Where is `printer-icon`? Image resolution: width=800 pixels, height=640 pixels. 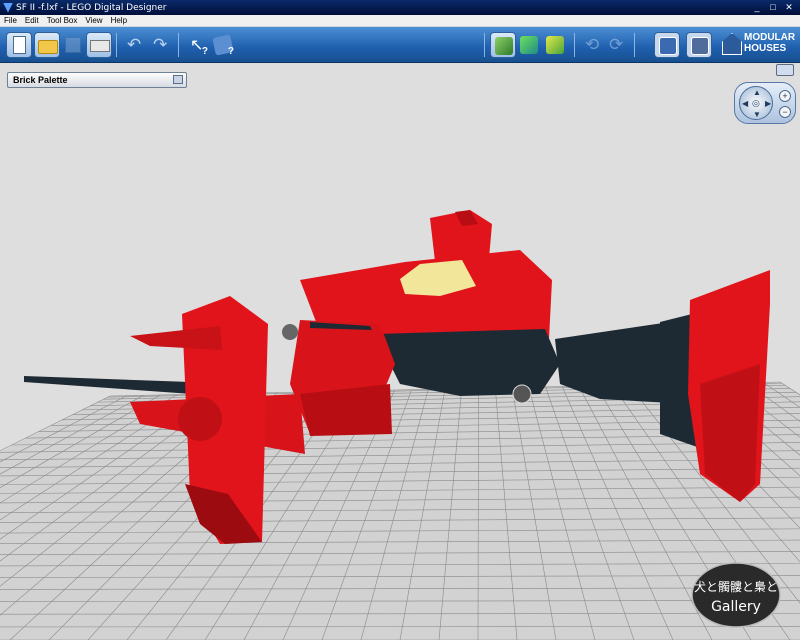 printer-icon is located at coordinates (100, 46).